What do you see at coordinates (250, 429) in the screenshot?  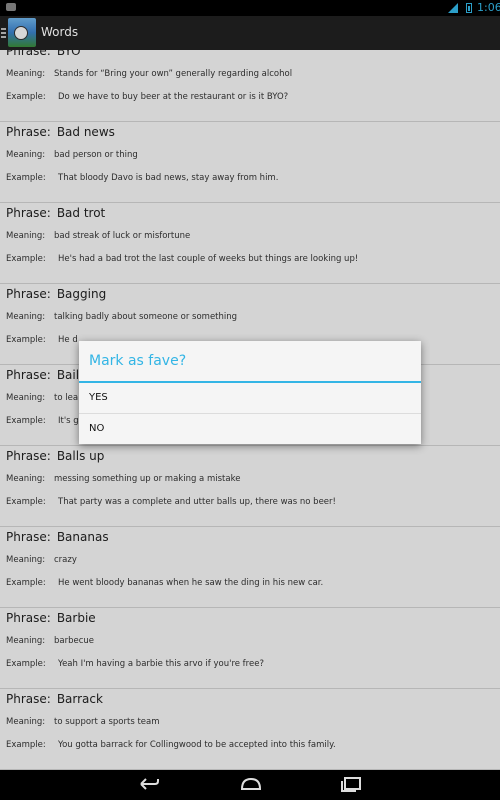 I see `no-button: NO` at bounding box center [250, 429].